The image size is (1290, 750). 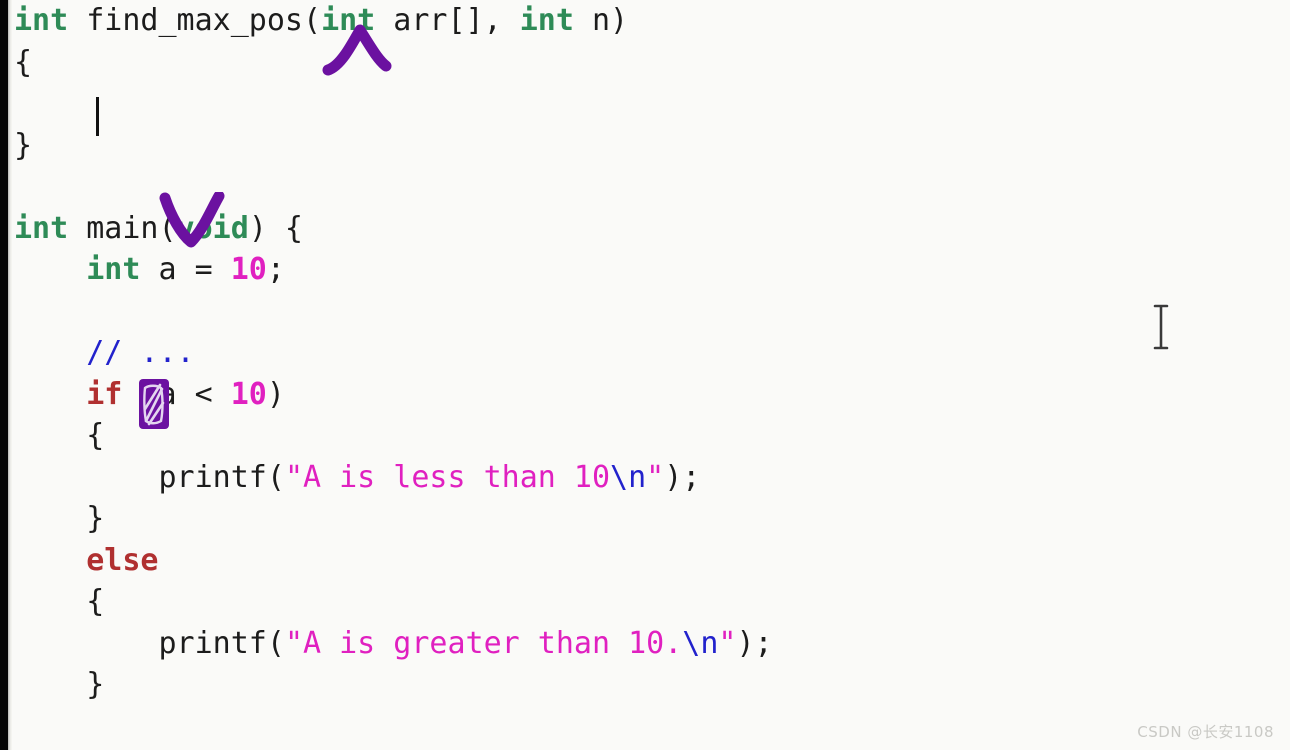 I want to click on window-left-gutter, so click(x=4, y=375).